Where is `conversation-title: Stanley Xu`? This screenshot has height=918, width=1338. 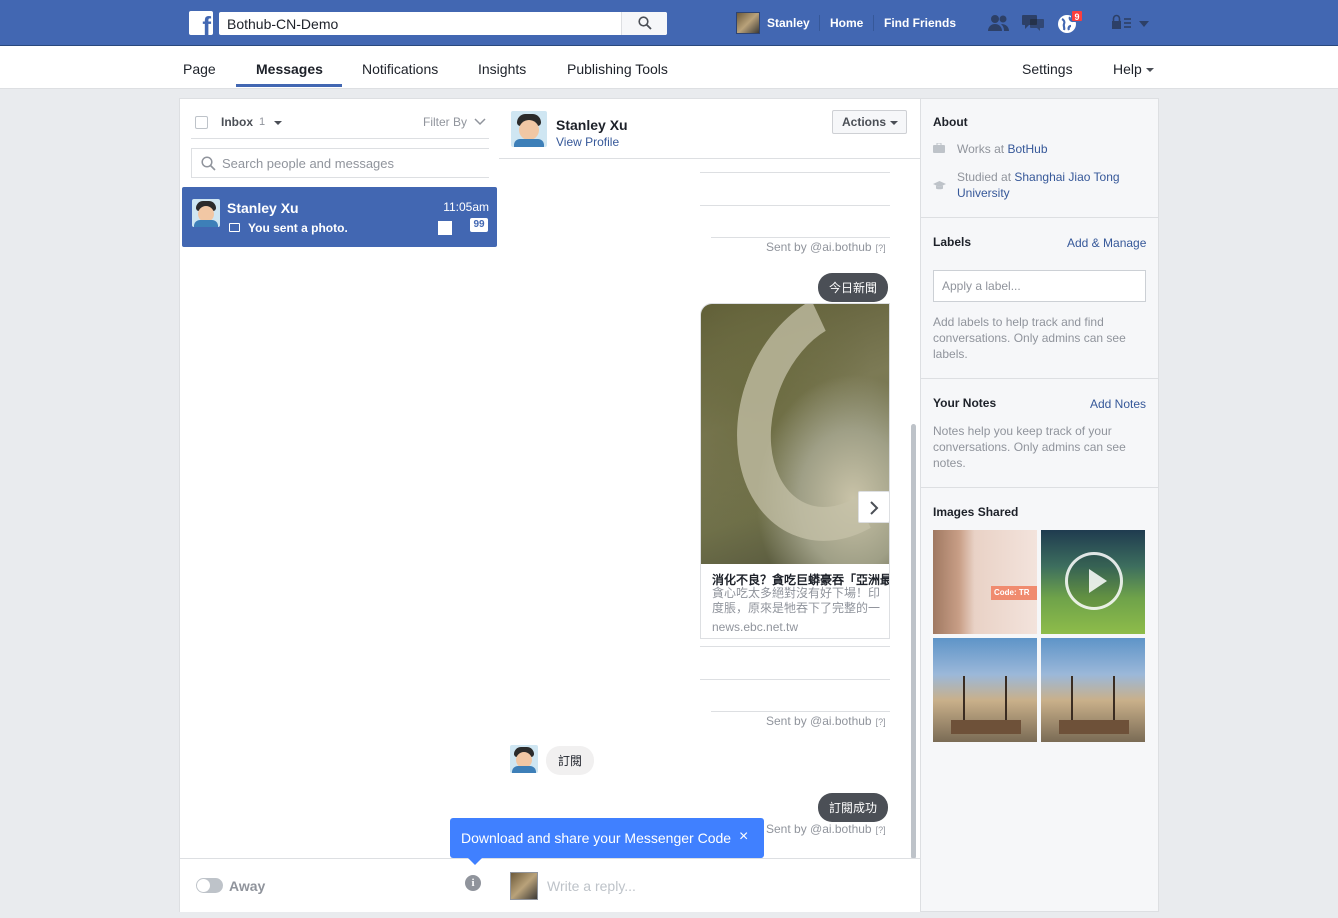 conversation-title: Stanley Xu is located at coordinates (592, 125).